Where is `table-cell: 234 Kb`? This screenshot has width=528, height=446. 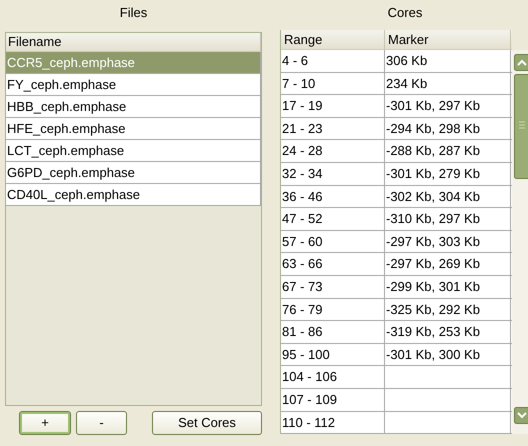
table-cell: 234 Kb is located at coordinates (448, 83).